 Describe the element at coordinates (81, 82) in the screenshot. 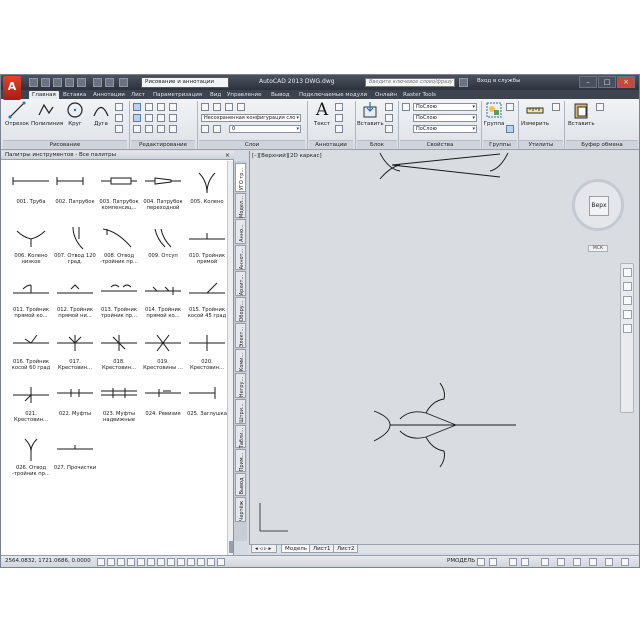

I see `print-icon` at that location.